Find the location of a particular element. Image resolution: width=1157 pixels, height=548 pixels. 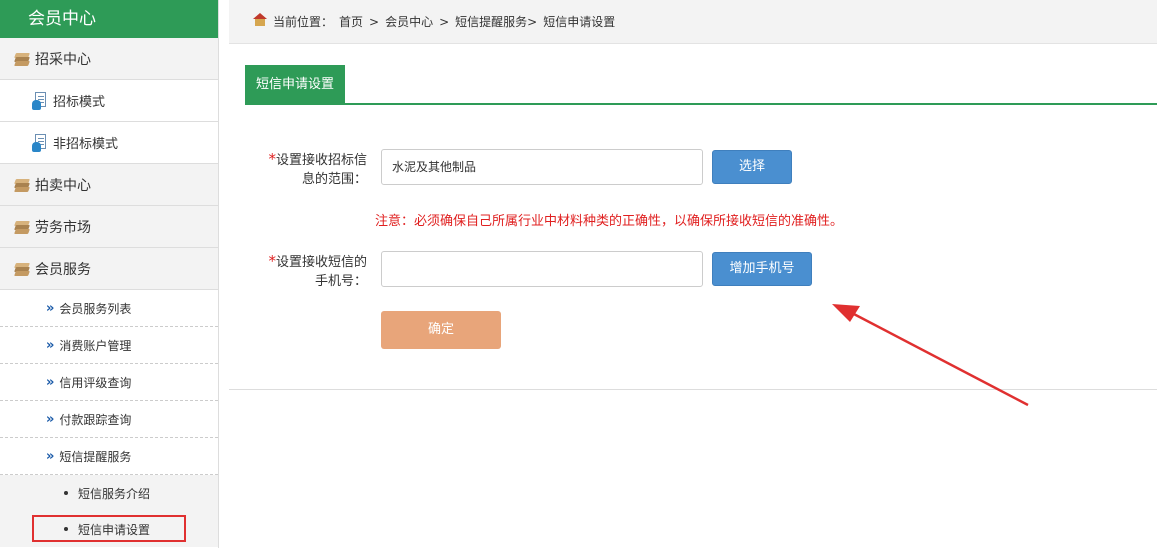

tab-sms-apply-settings: 短信申请设置 is located at coordinates (295, 84).